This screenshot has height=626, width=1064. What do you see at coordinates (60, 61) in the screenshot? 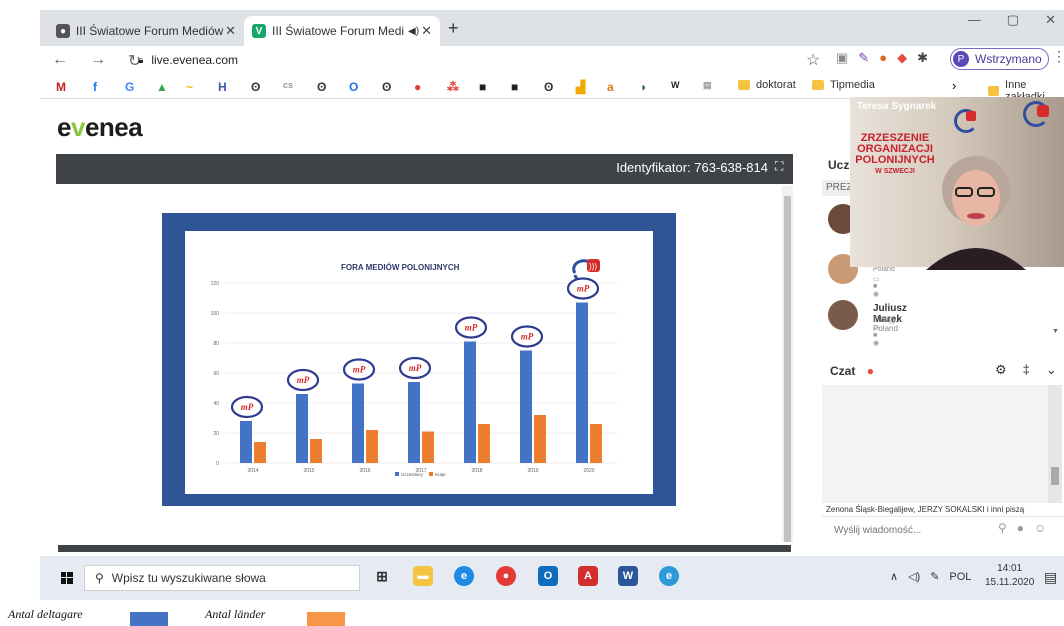
I see `back-arrow-icon: ←` at bounding box center [60, 61].